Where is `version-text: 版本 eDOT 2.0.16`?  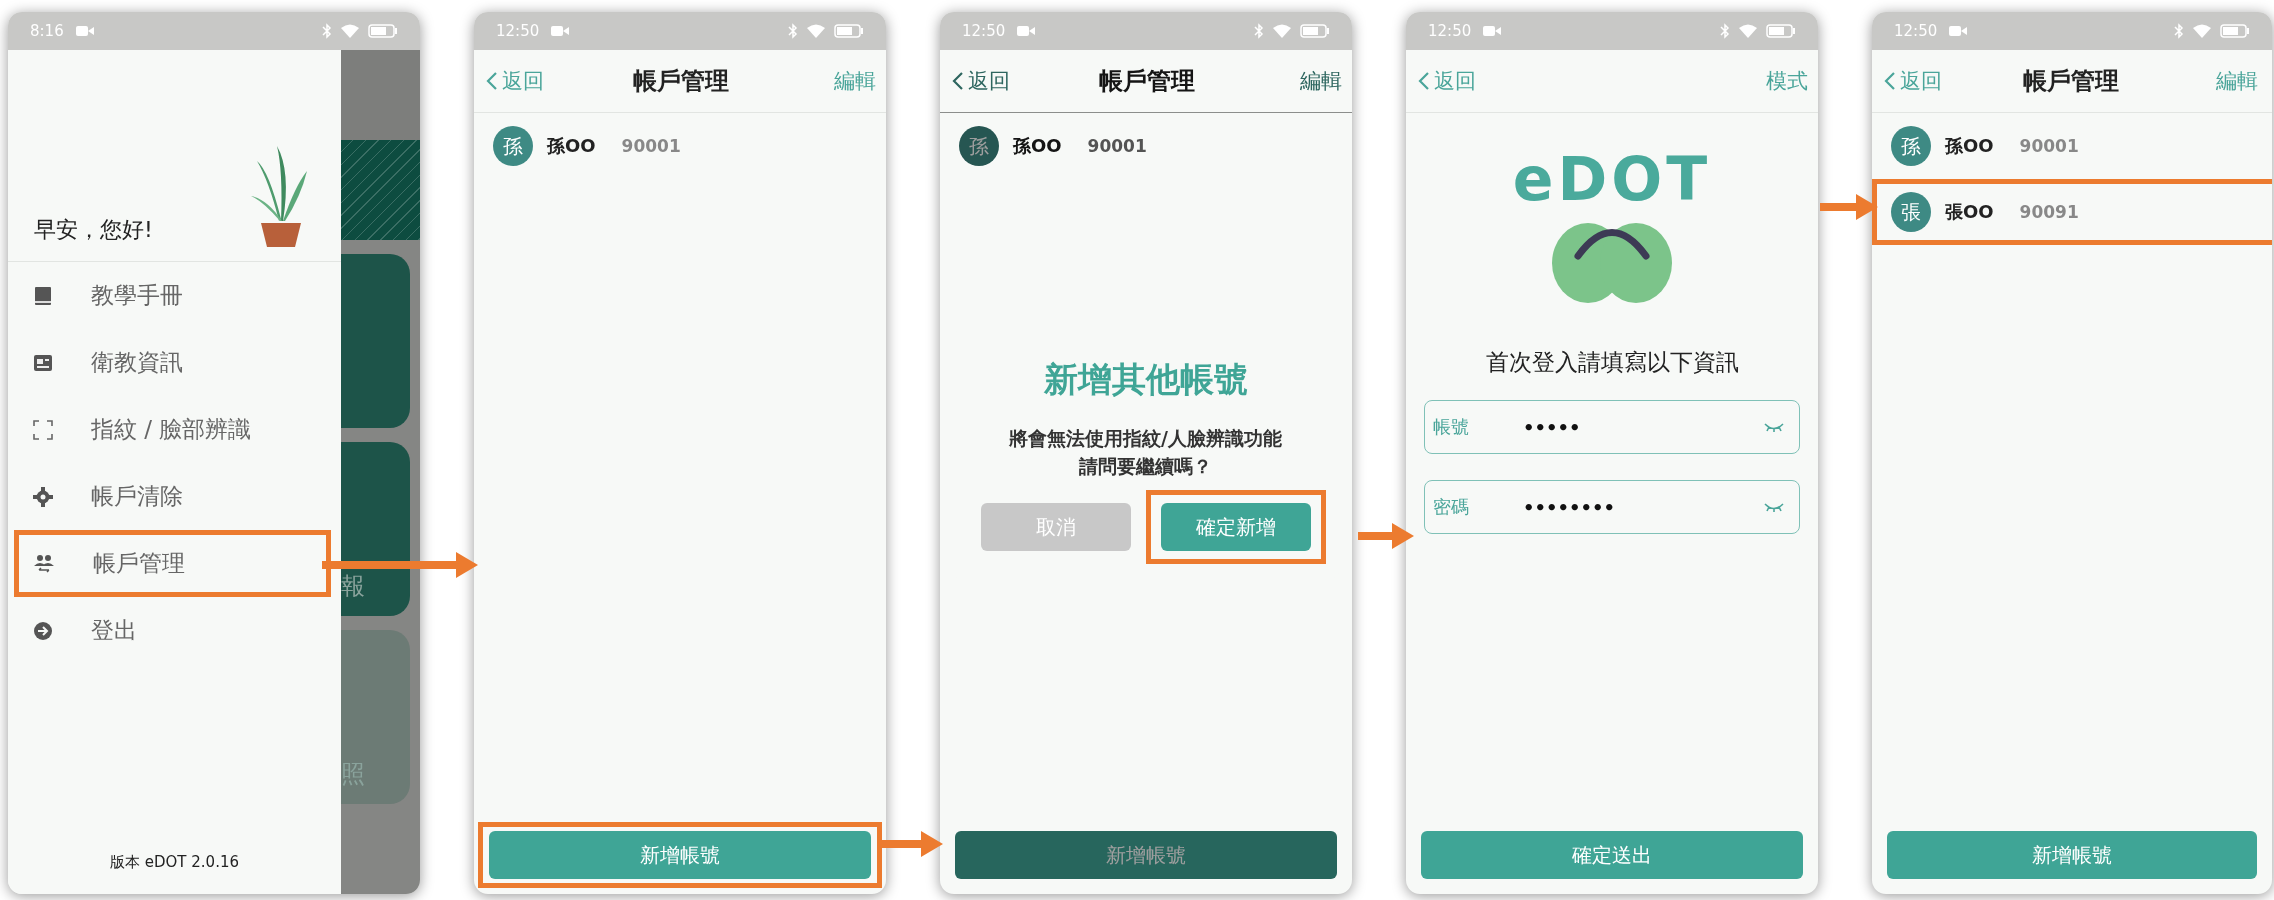 version-text: 版本 eDOT 2.0.16 is located at coordinates (174, 863).